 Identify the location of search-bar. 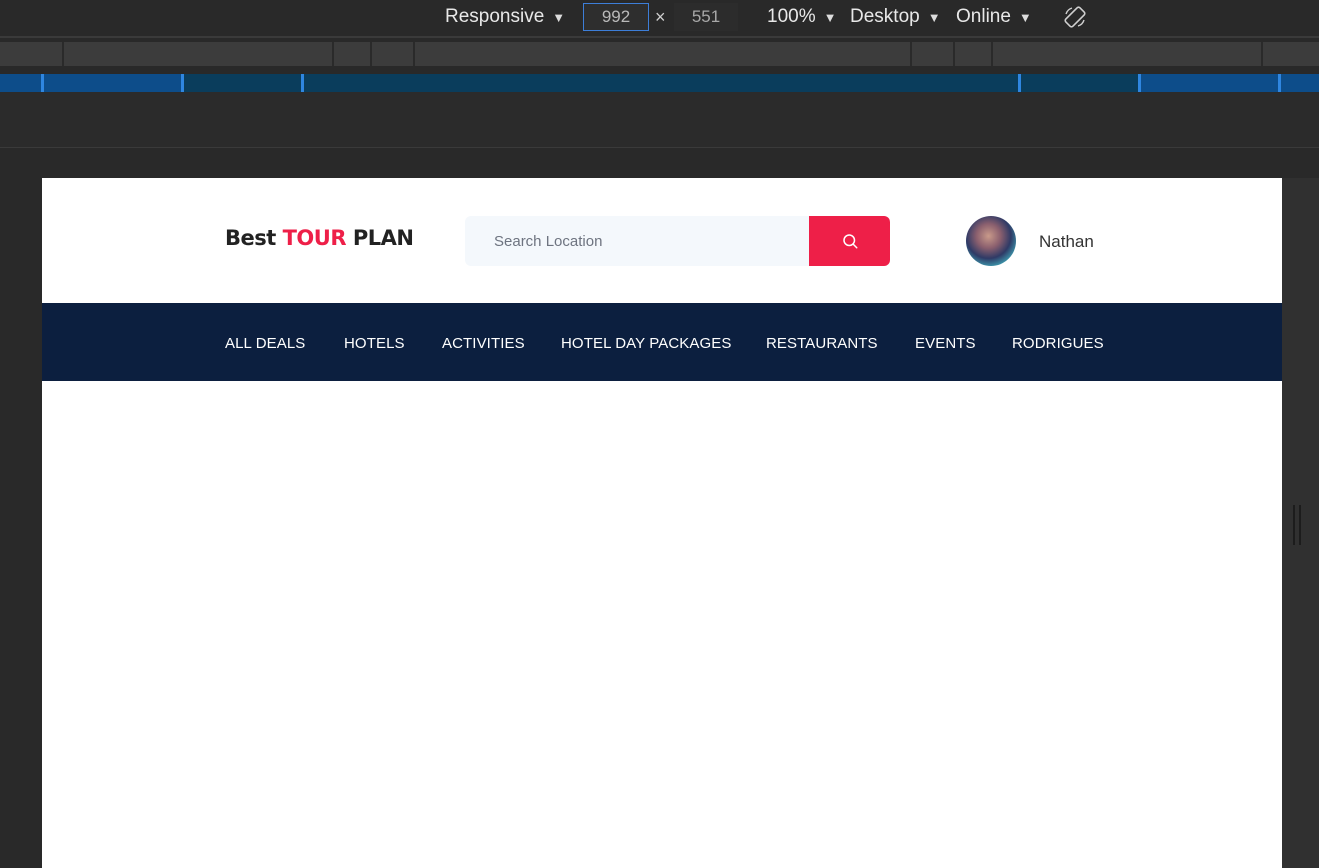
(677, 241).